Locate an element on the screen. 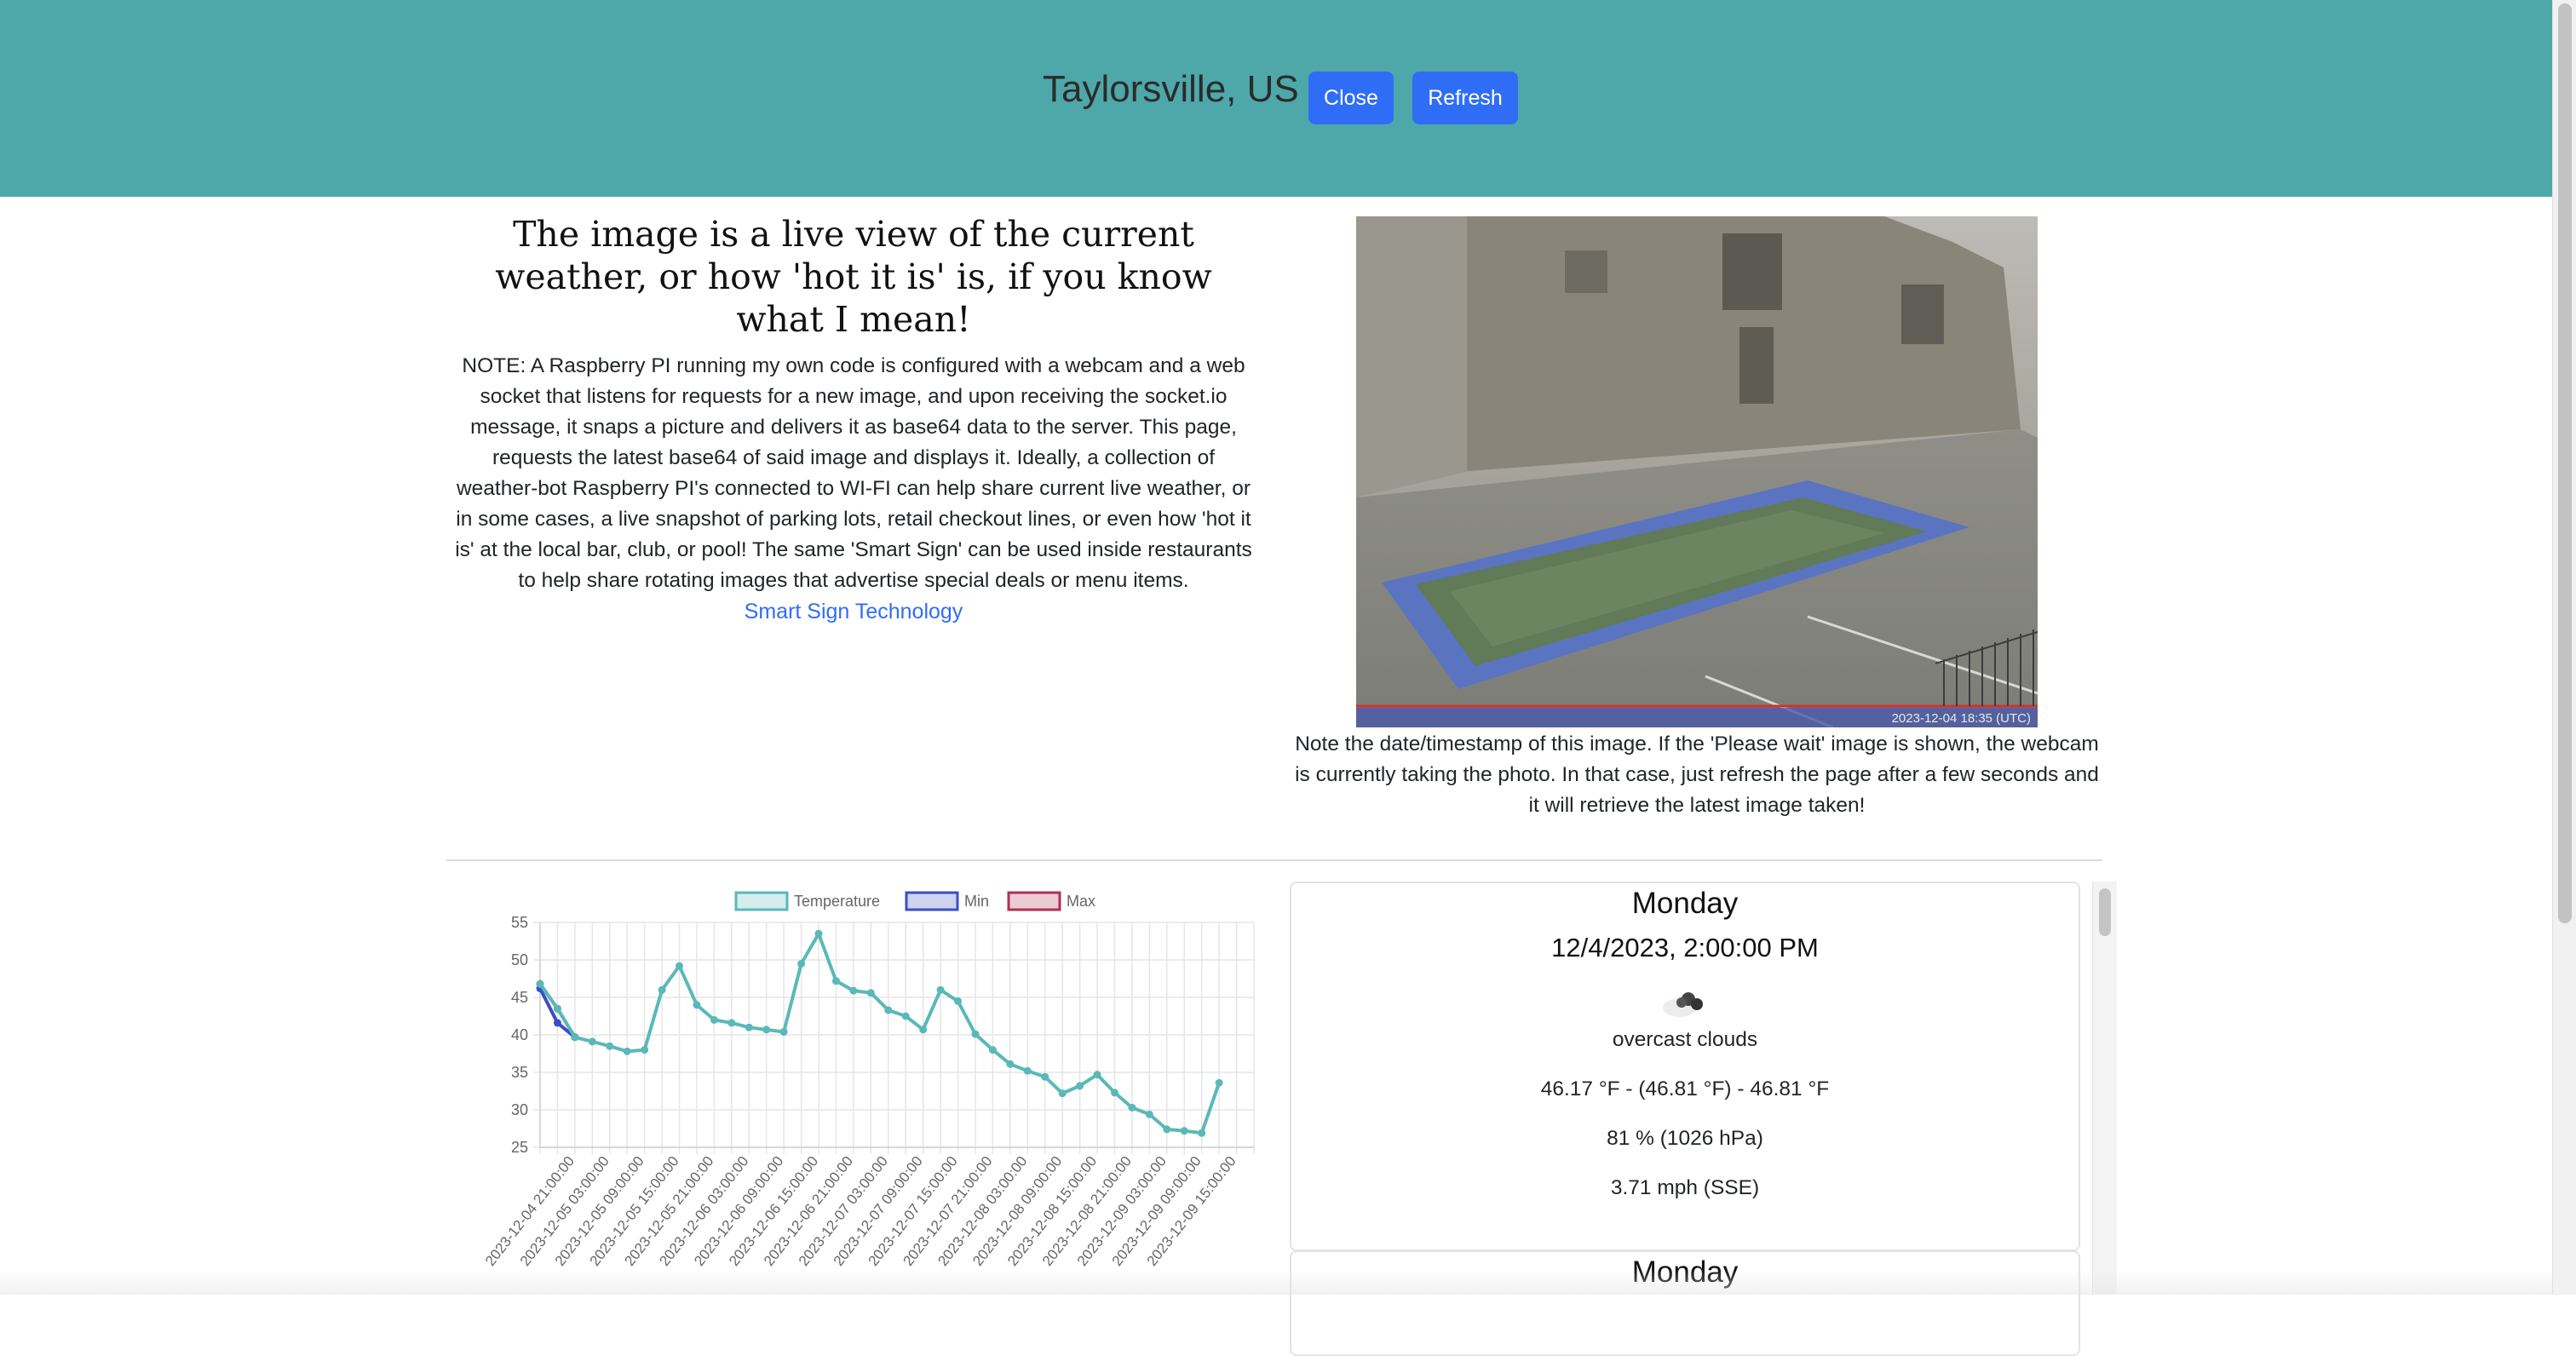 The image size is (2576, 1356). section-divider is located at coordinates (1274, 860).